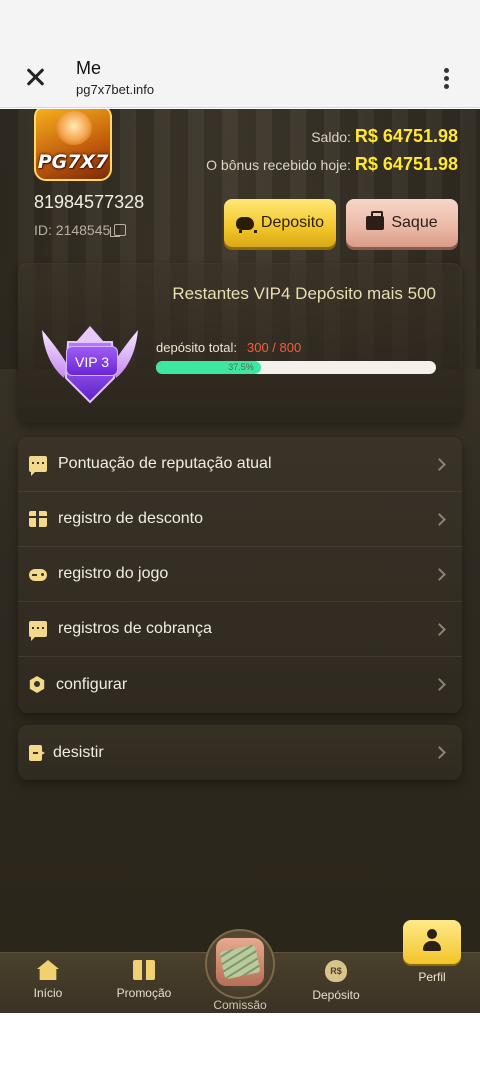 The height and width of the screenshot is (1066, 480). What do you see at coordinates (414, 222) in the screenshot?
I see `withdraw-button-label: Saque` at bounding box center [414, 222].